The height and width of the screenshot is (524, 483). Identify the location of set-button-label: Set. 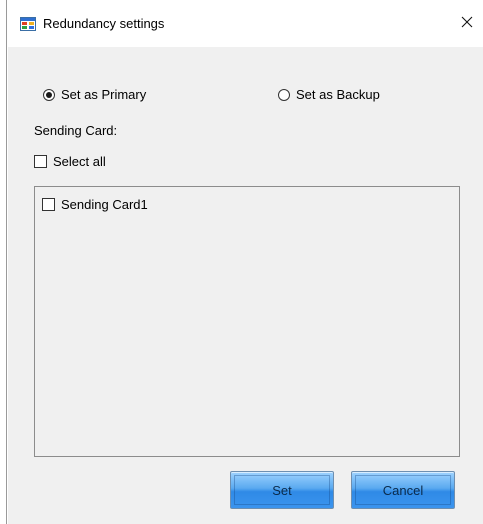
(282, 490).